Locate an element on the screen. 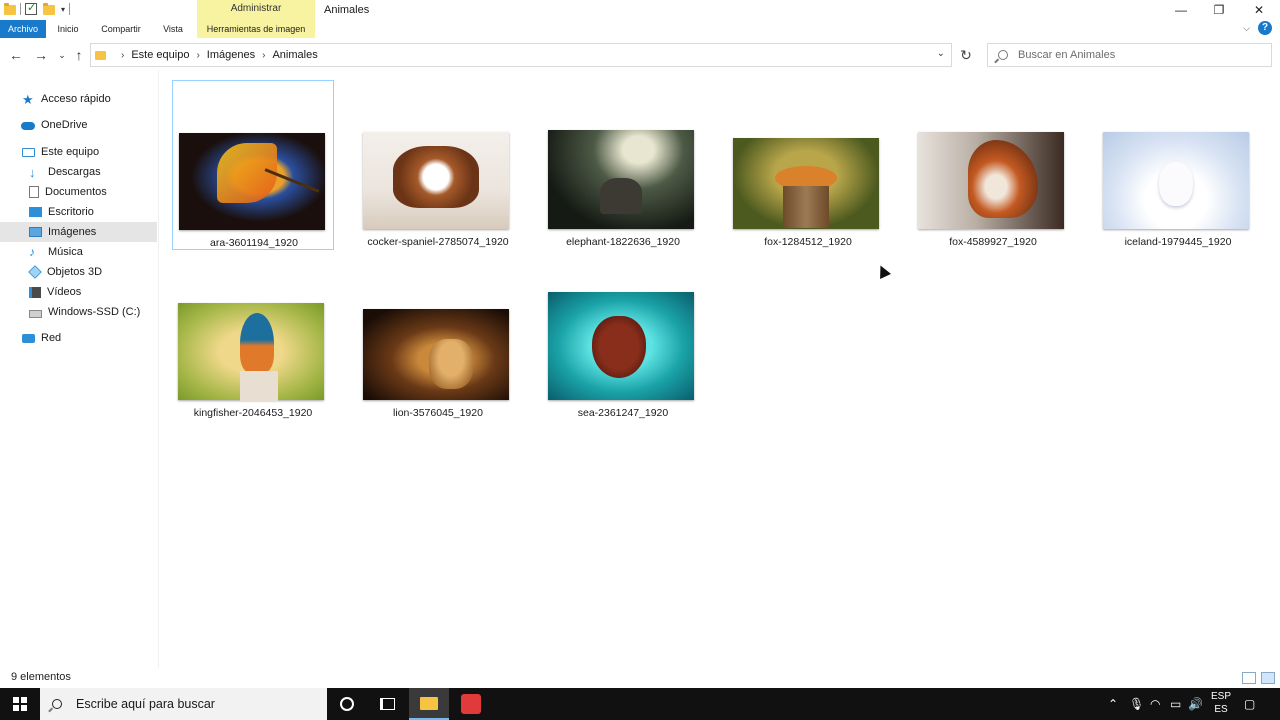 The image size is (1280, 720). address-dropdown-chevron-icon: ⌄ is located at coordinates (941, 53).